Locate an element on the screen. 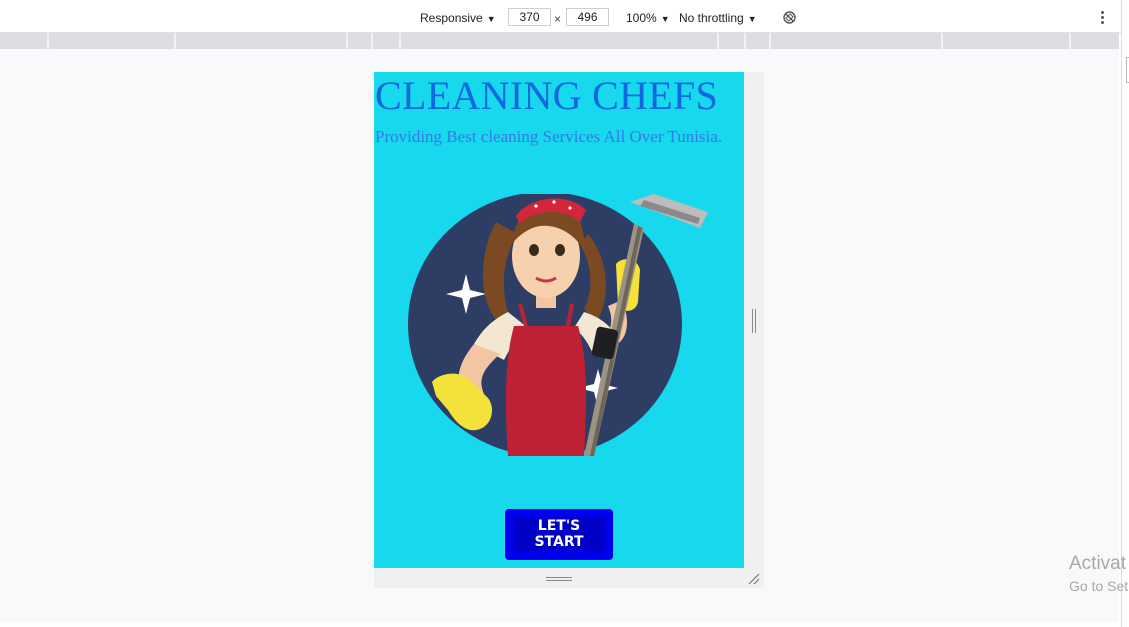  width-input: 370 is located at coordinates (529, 17).